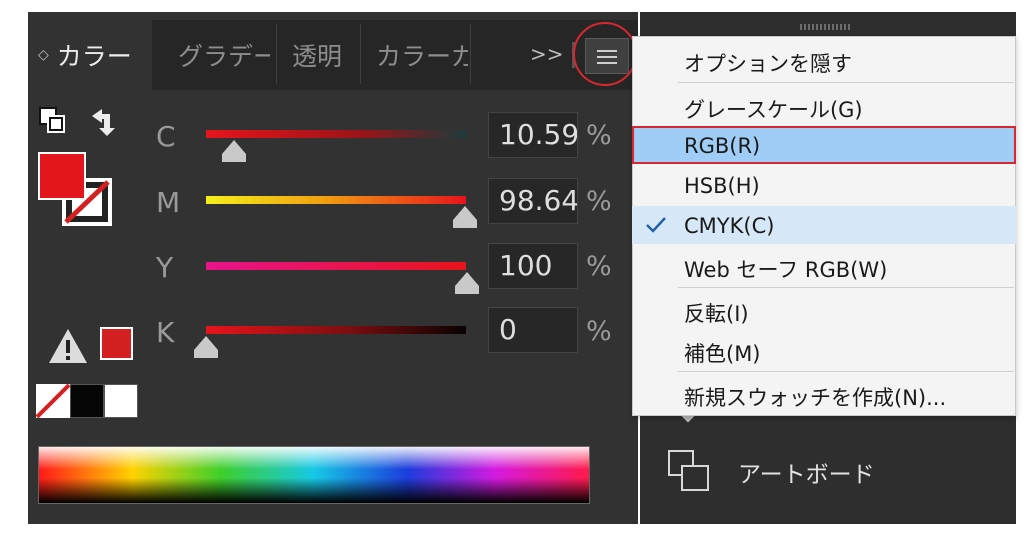 This screenshot has width=1024, height=544. I want to click on none-swatch, so click(53, 401).